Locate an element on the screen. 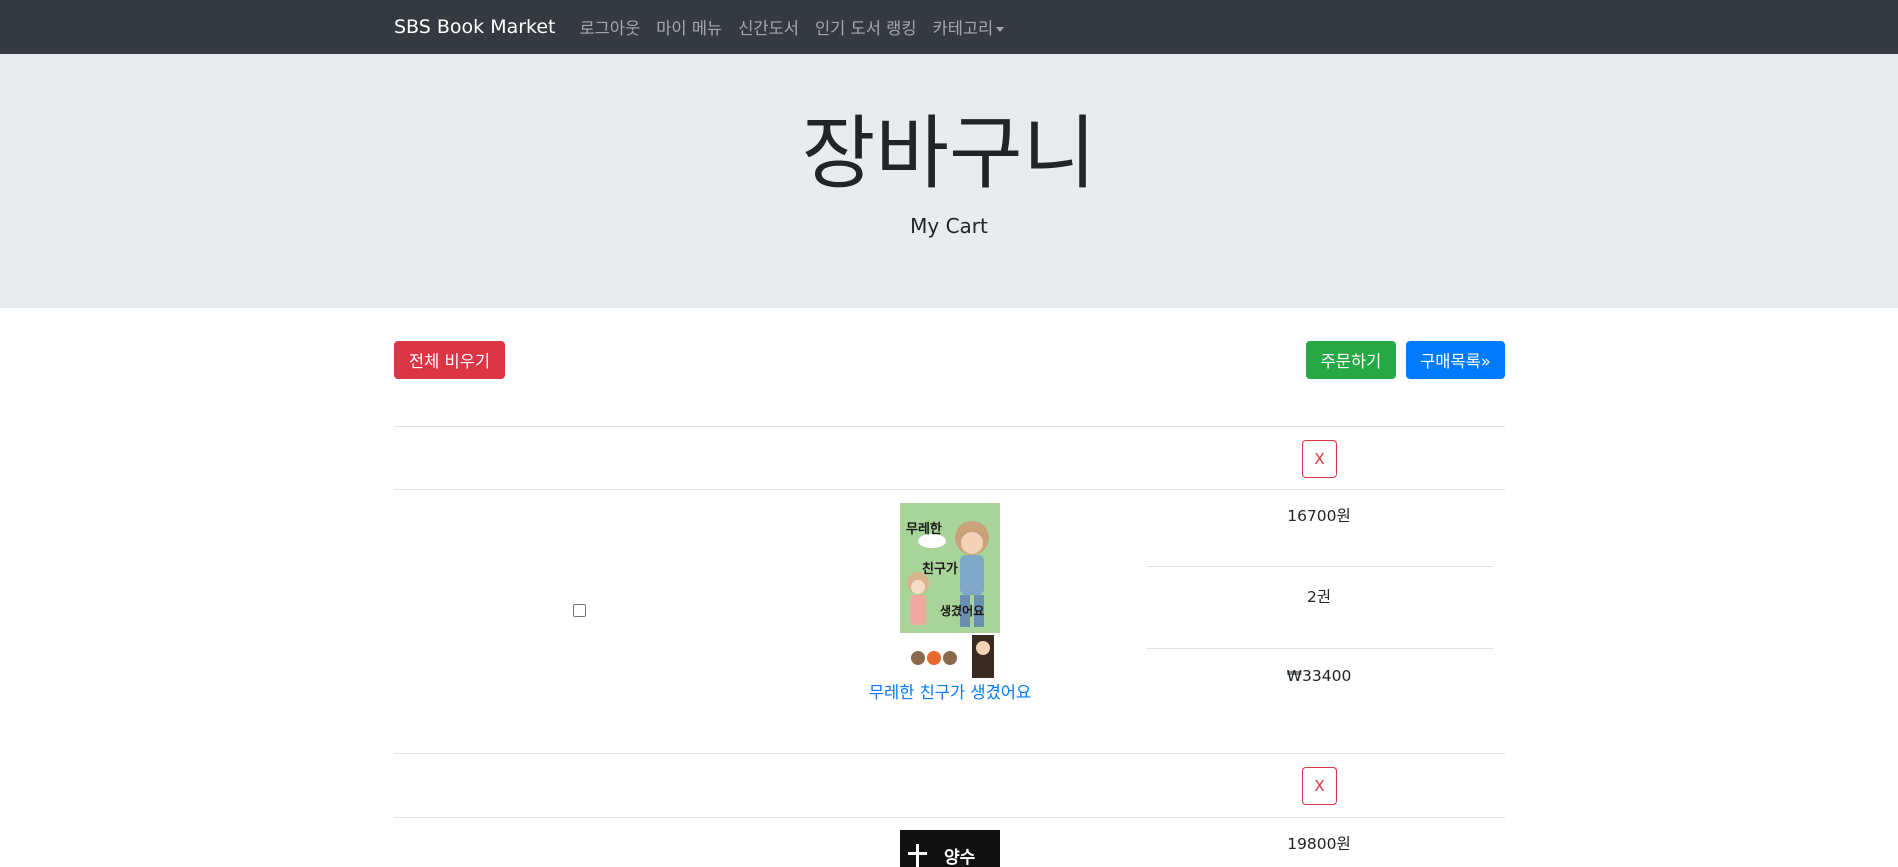  item-total: ₩33400 is located at coordinates (1319, 676).